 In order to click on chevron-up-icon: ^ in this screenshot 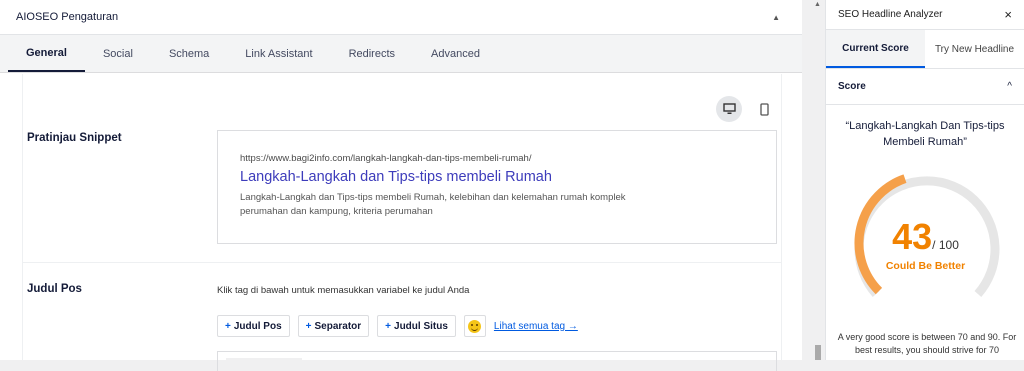, I will do `click(1009, 86)`.